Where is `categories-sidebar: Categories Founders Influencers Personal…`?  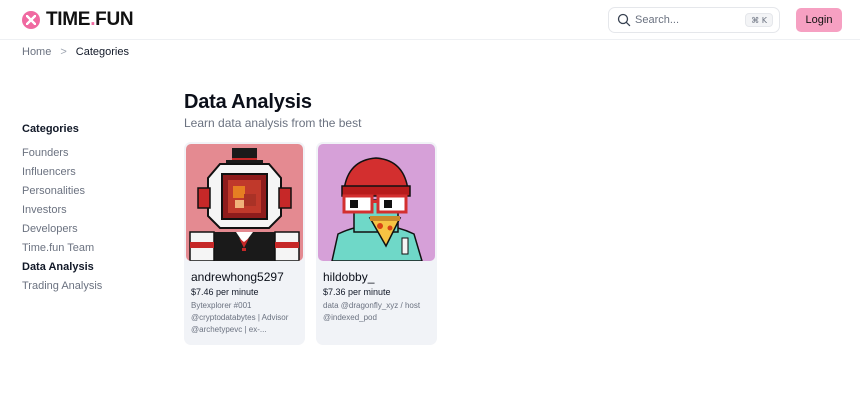
categories-sidebar: Categories Founders Influencers Personal… is located at coordinates (82, 209).